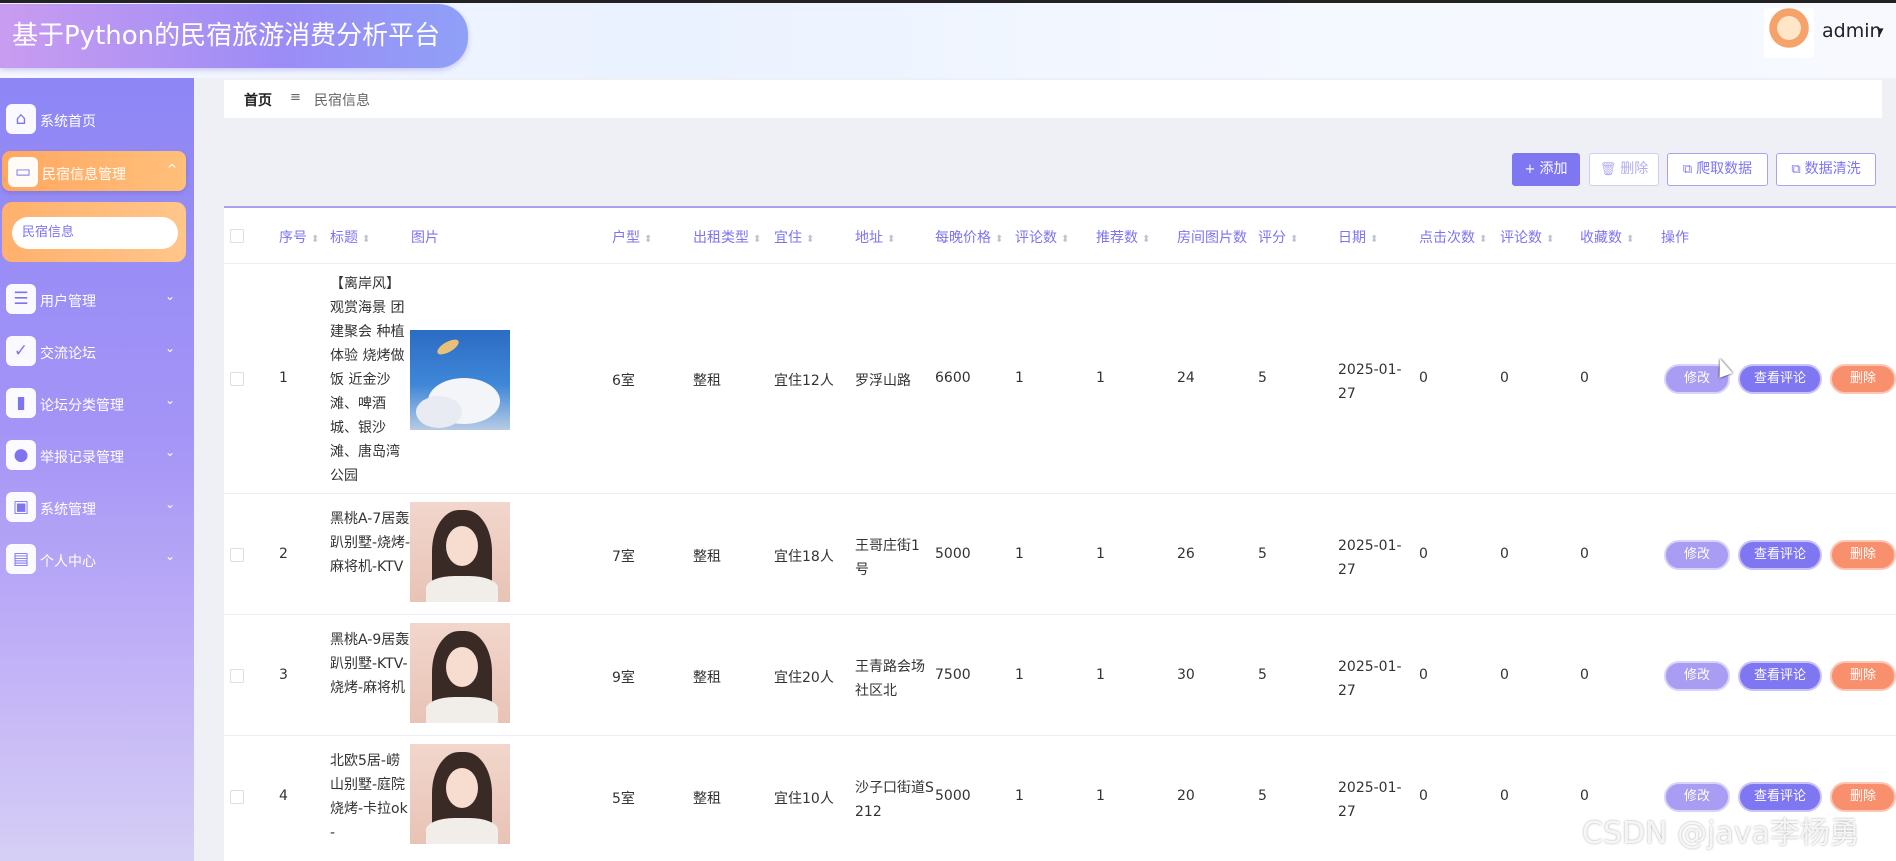 This screenshot has width=1896, height=861. I want to click on header-rent-type: 出租类型 ⬍, so click(727, 237).